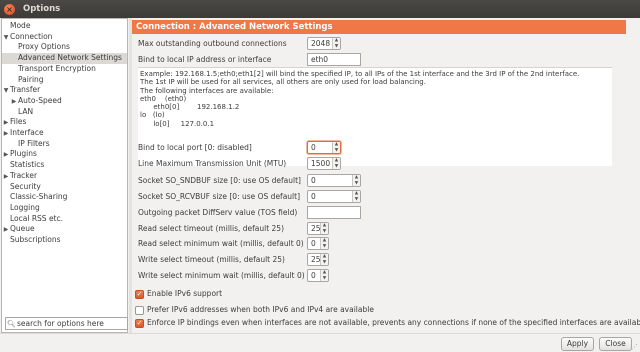 Image resolution: width=640 pixels, height=352 pixels. I want to click on window-title: Options, so click(42, 9).